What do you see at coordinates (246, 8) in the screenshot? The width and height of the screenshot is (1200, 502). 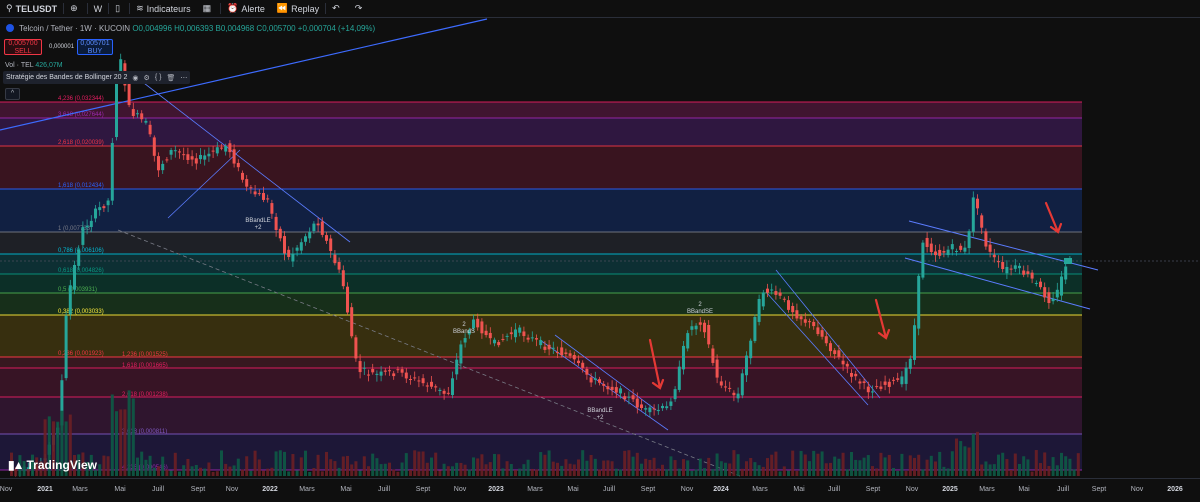 I see `alert-button: ⏰ Alerte` at bounding box center [246, 8].